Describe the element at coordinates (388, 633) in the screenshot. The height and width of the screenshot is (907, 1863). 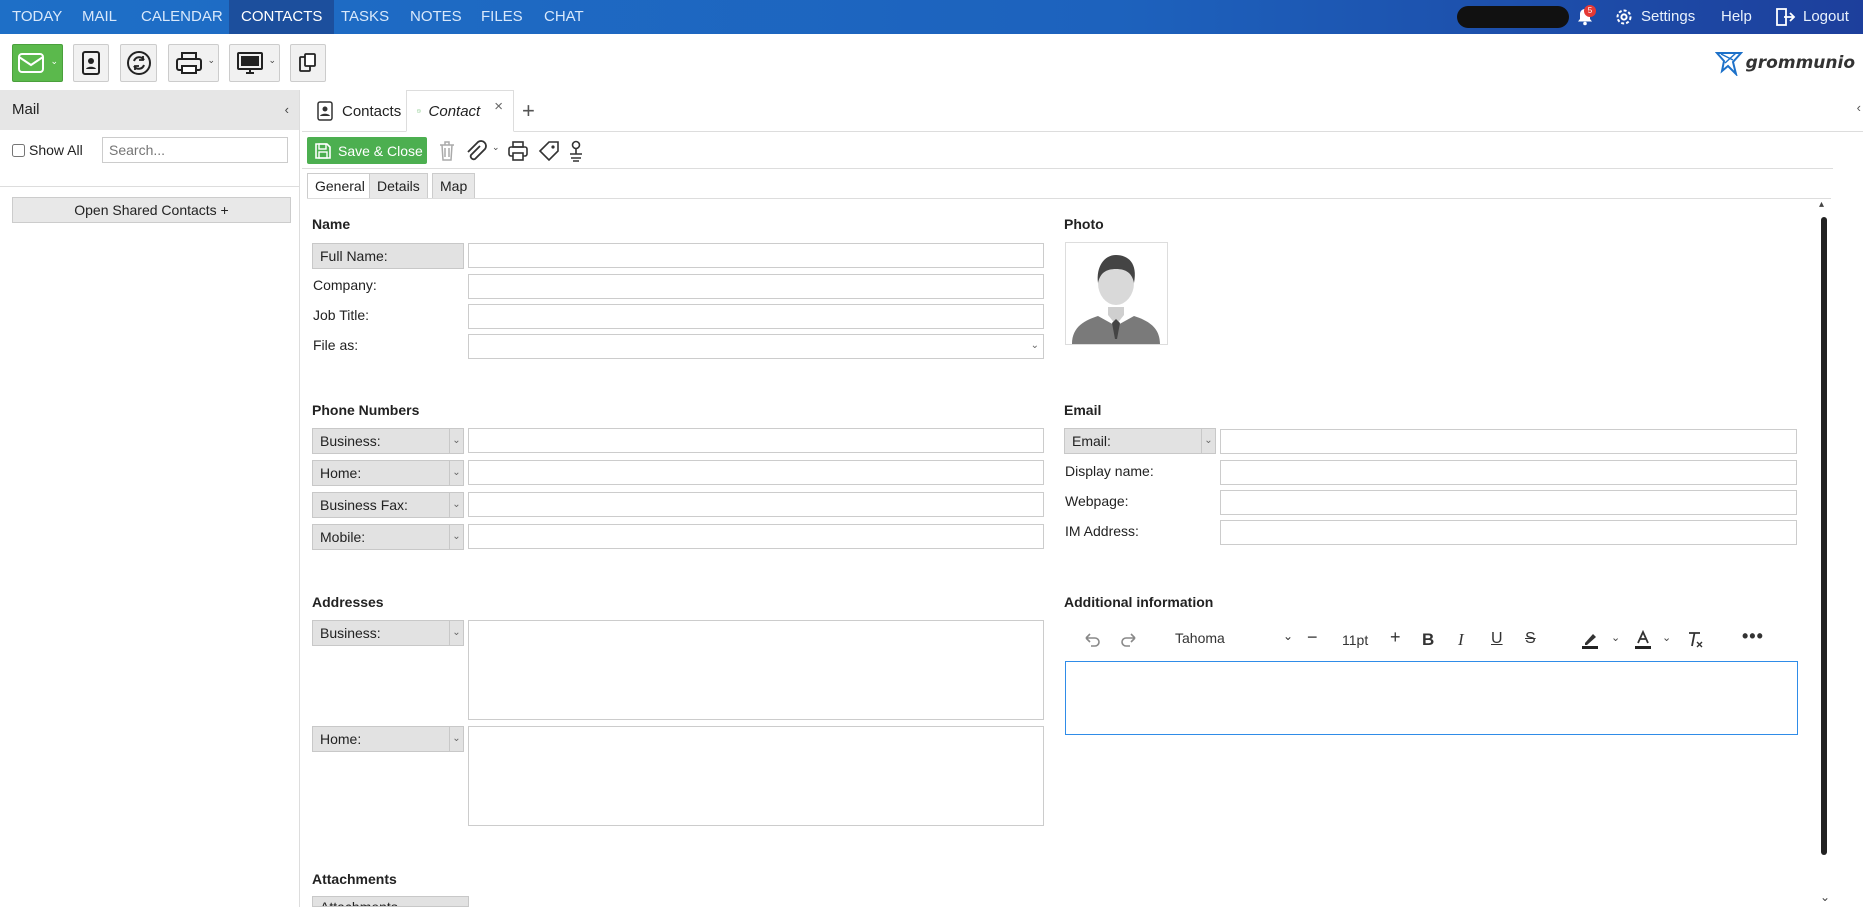
I see `address-type-business: Business: ⌄` at that location.